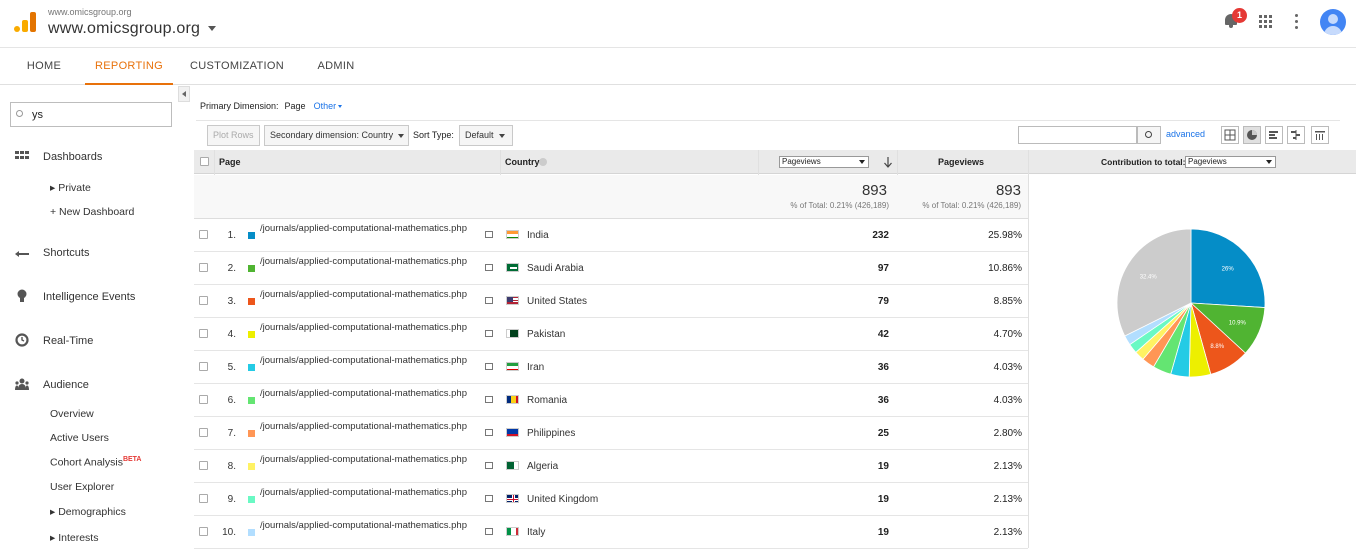 The width and height of the screenshot is (1356, 549). What do you see at coordinates (336, 135) in the screenshot?
I see `secondary-dimension-select: Secondary dimension: Country` at bounding box center [336, 135].